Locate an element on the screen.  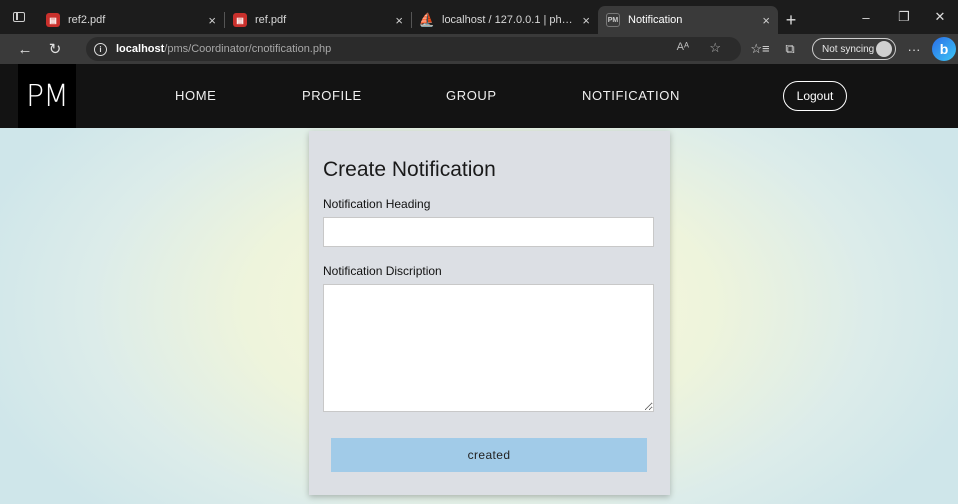
nav-profile-link: PROFILE is located at coordinates (332, 95).